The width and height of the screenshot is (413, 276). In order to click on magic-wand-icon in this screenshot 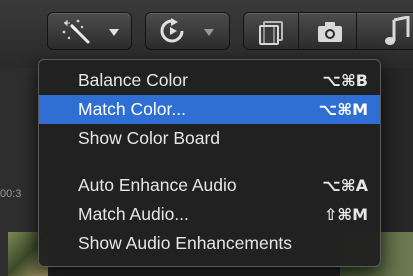, I will do `click(78, 32)`.